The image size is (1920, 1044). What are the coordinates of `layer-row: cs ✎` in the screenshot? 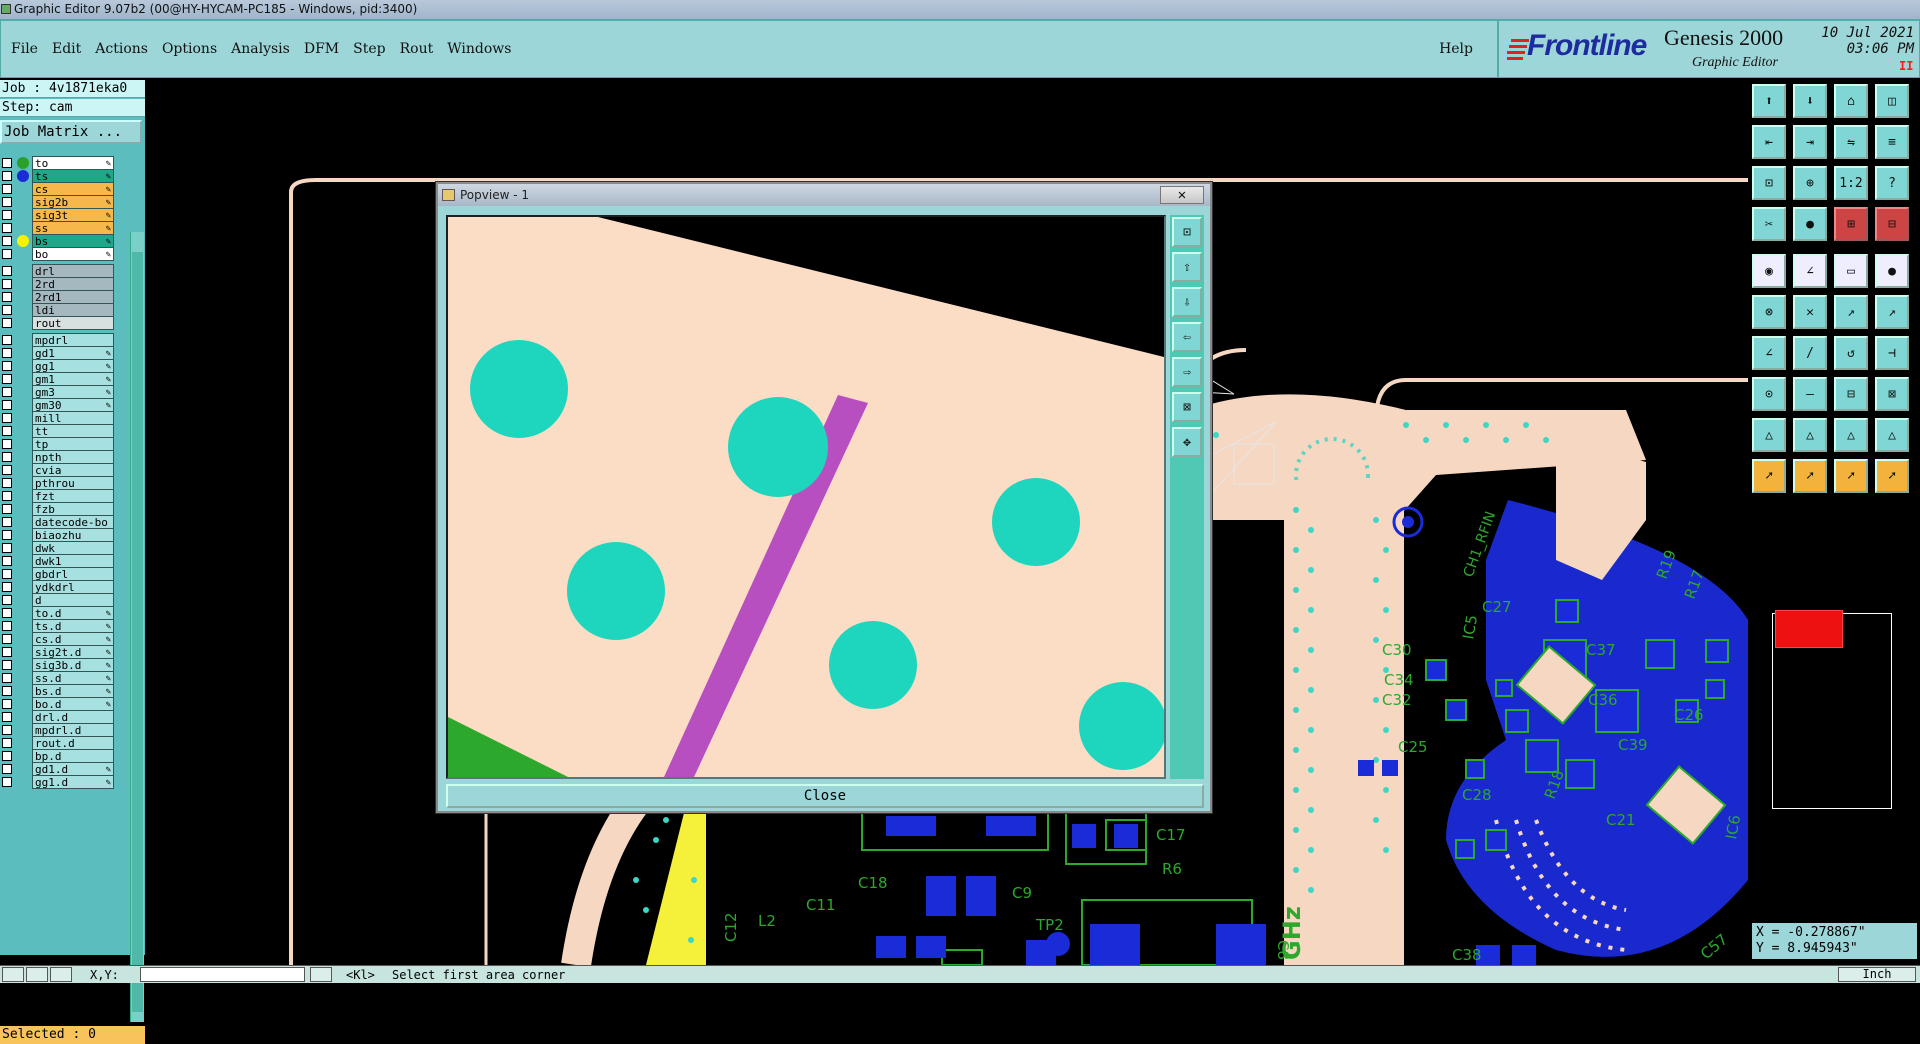 It's located at (59, 189).